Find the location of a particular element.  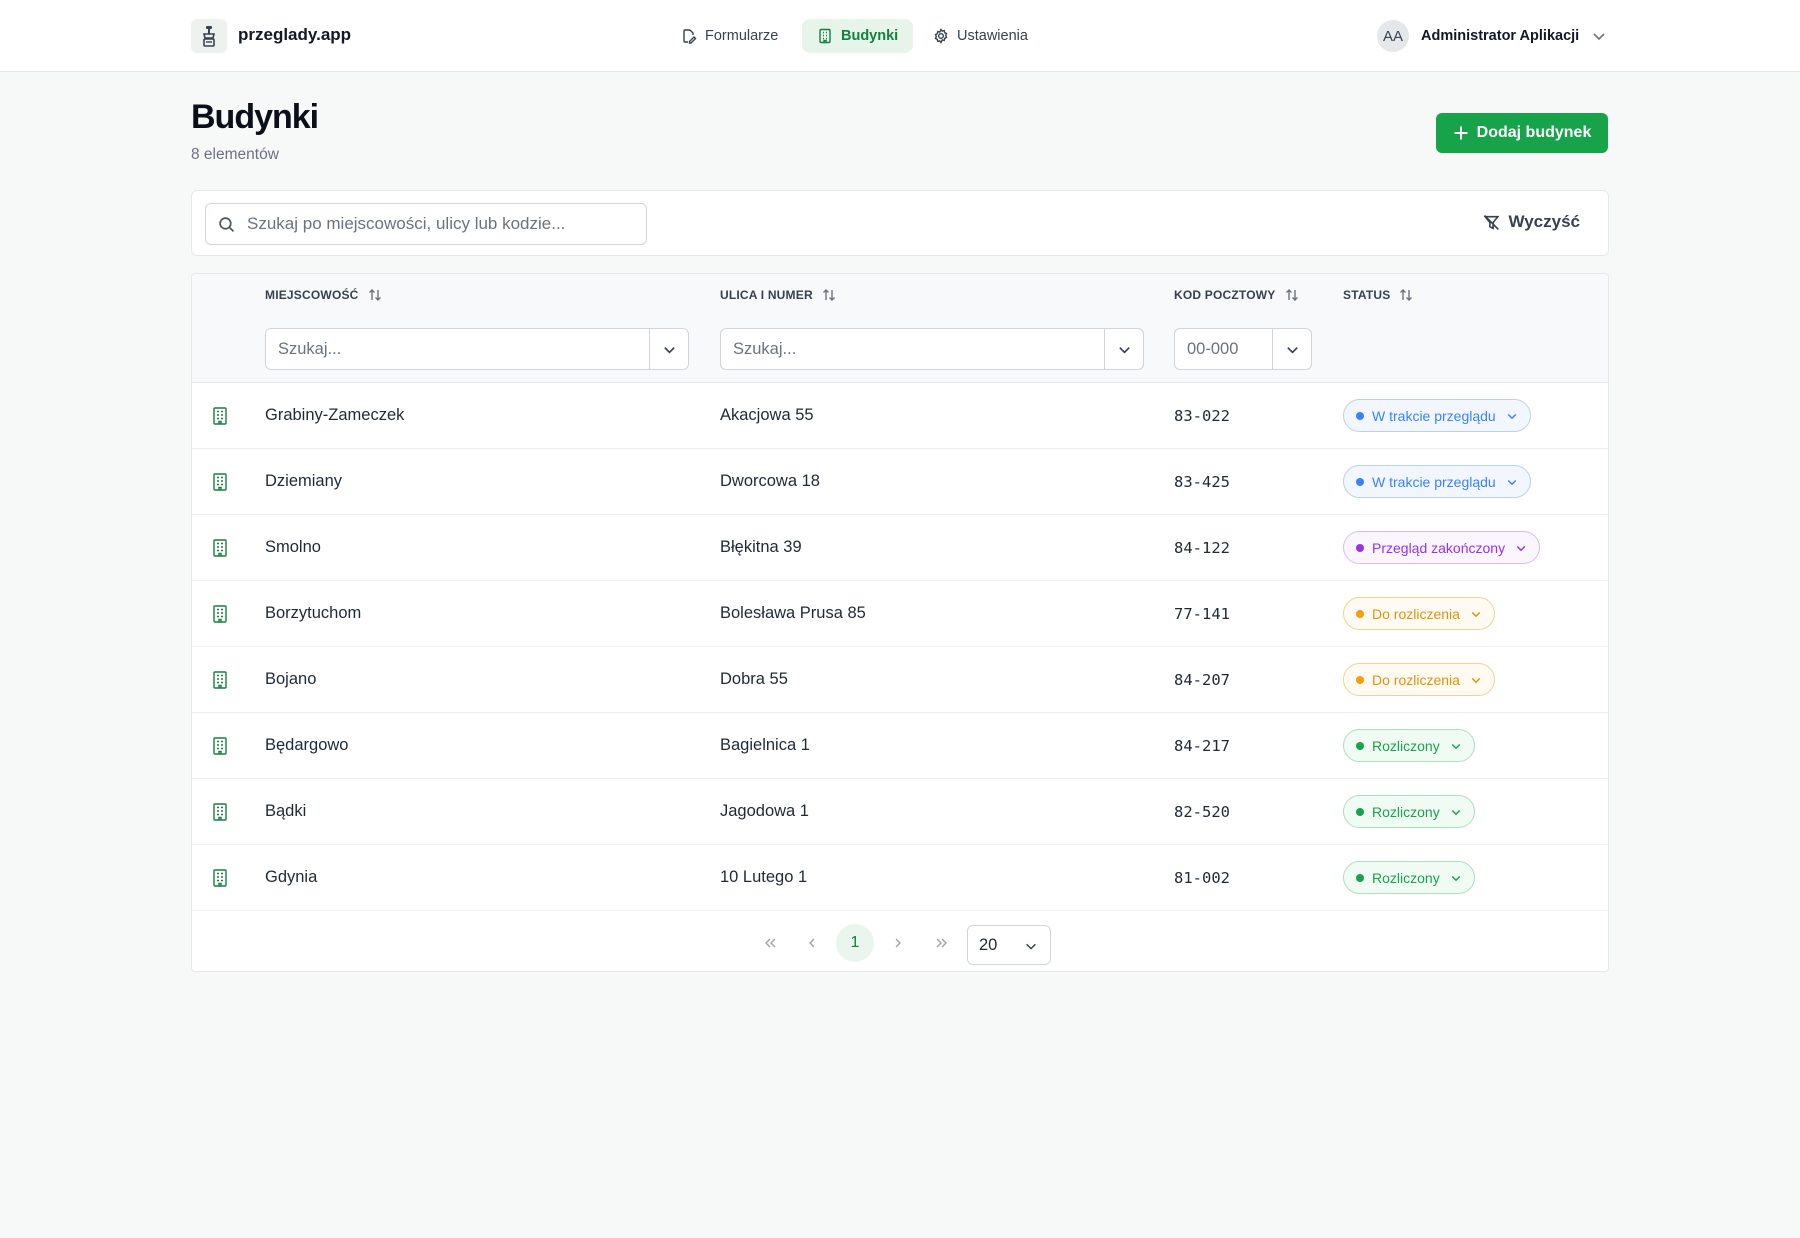

cell-postal: 84-207 is located at coordinates (1202, 680).